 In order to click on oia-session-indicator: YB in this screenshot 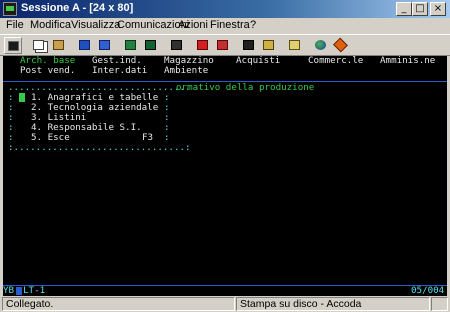, I will do `click(9, 290)`.